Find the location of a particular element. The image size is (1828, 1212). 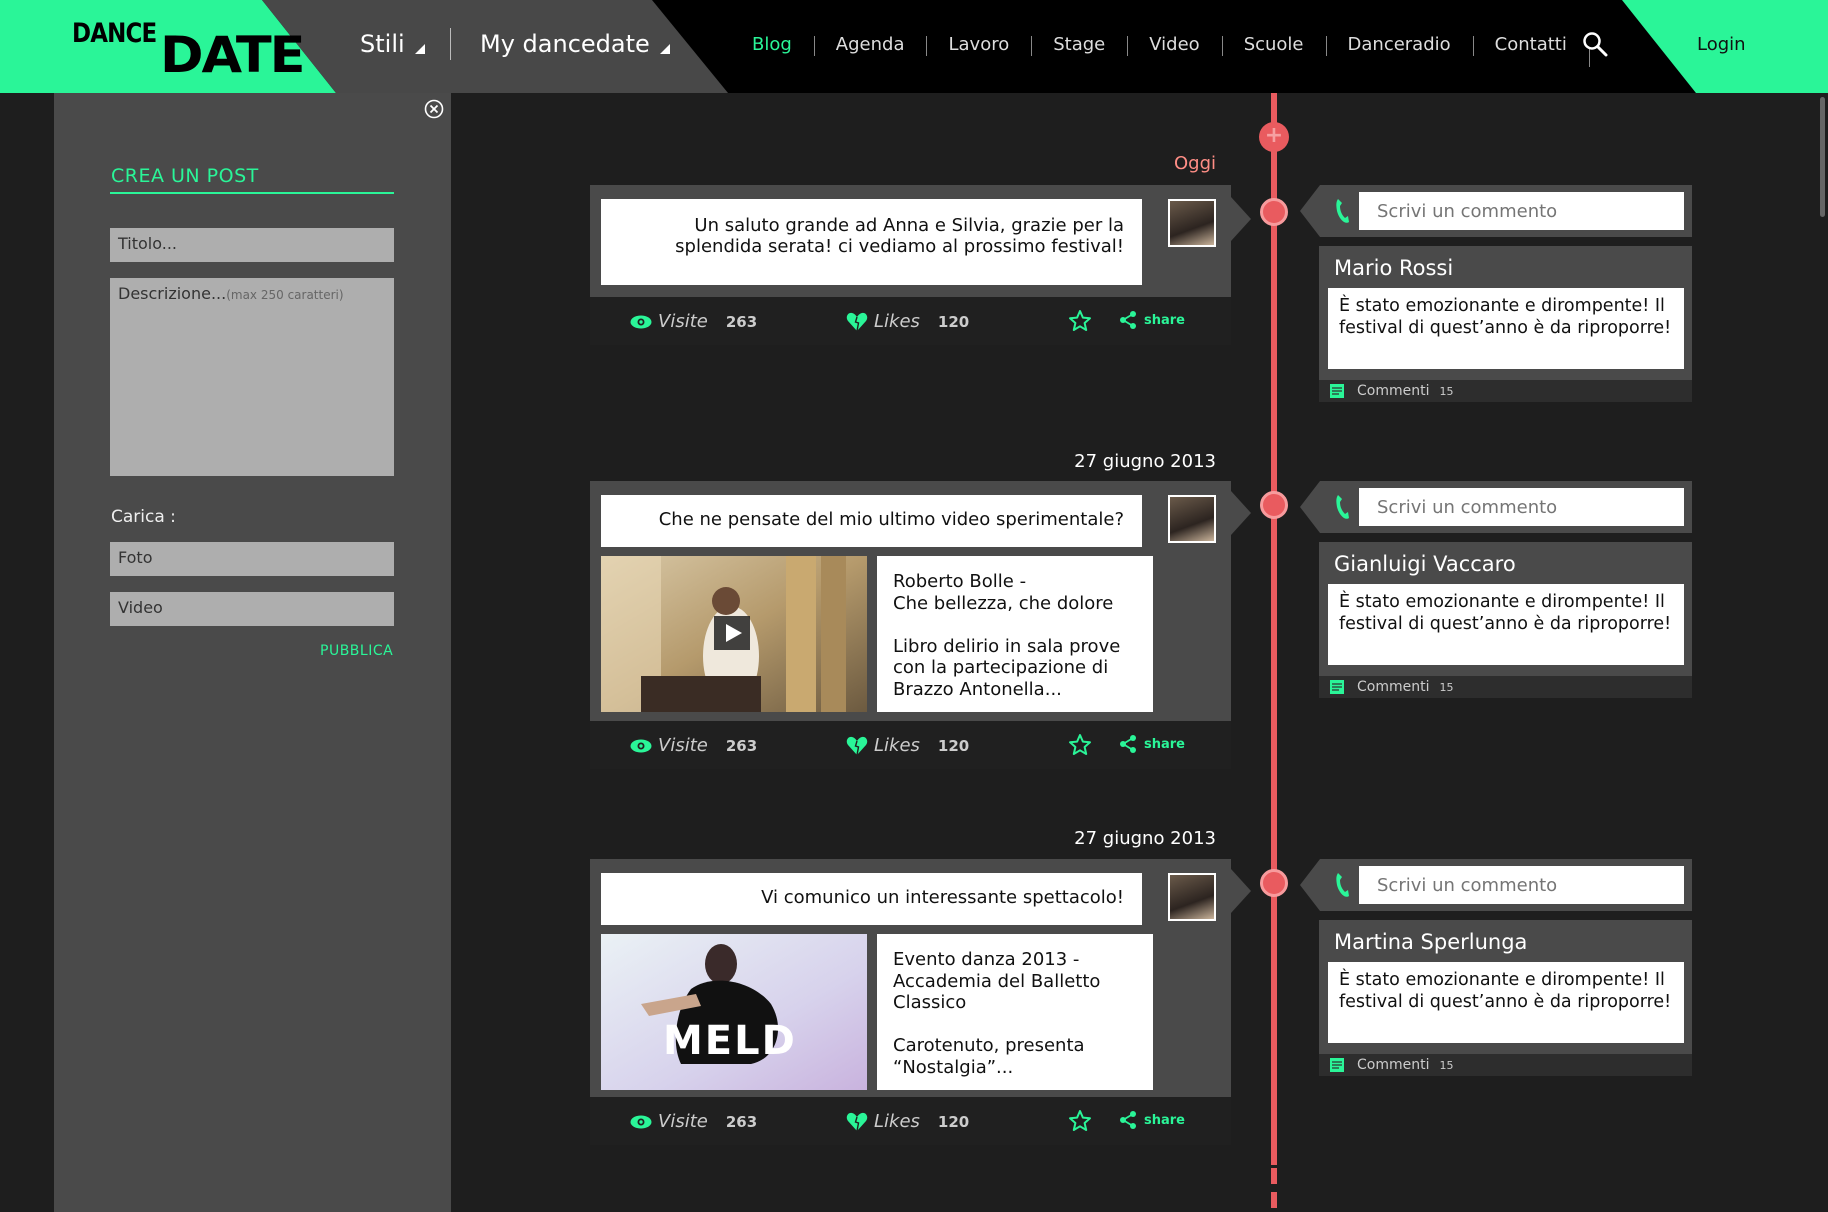

nav-contatti: Contatti is located at coordinates (1530, 45).